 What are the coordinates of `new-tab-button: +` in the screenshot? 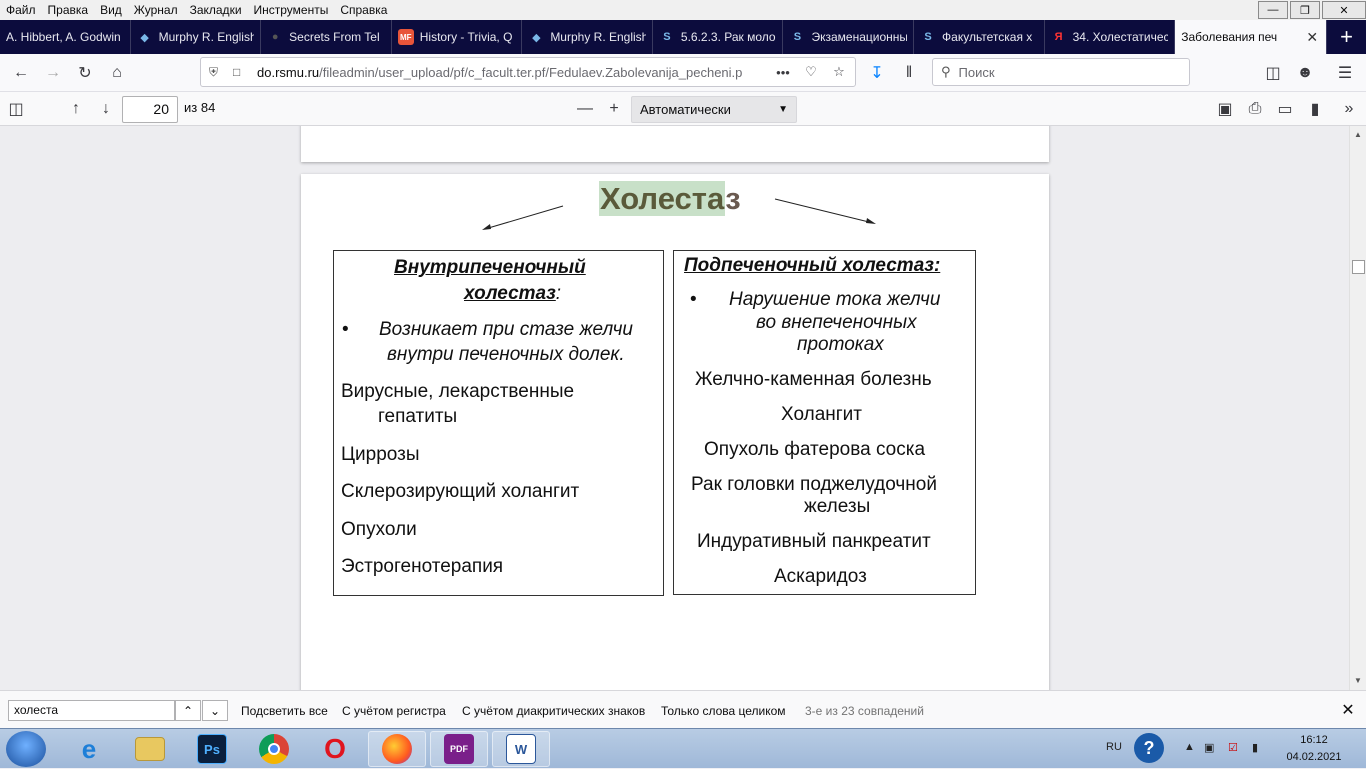 It's located at (1346, 37).